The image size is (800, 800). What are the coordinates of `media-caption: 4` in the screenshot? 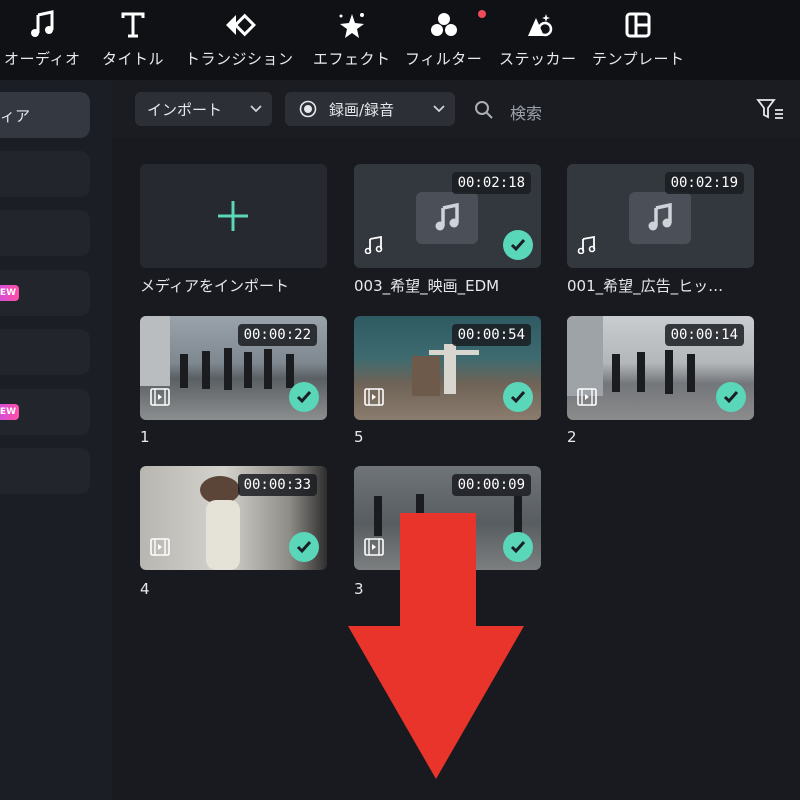 It's located at (145, 589).